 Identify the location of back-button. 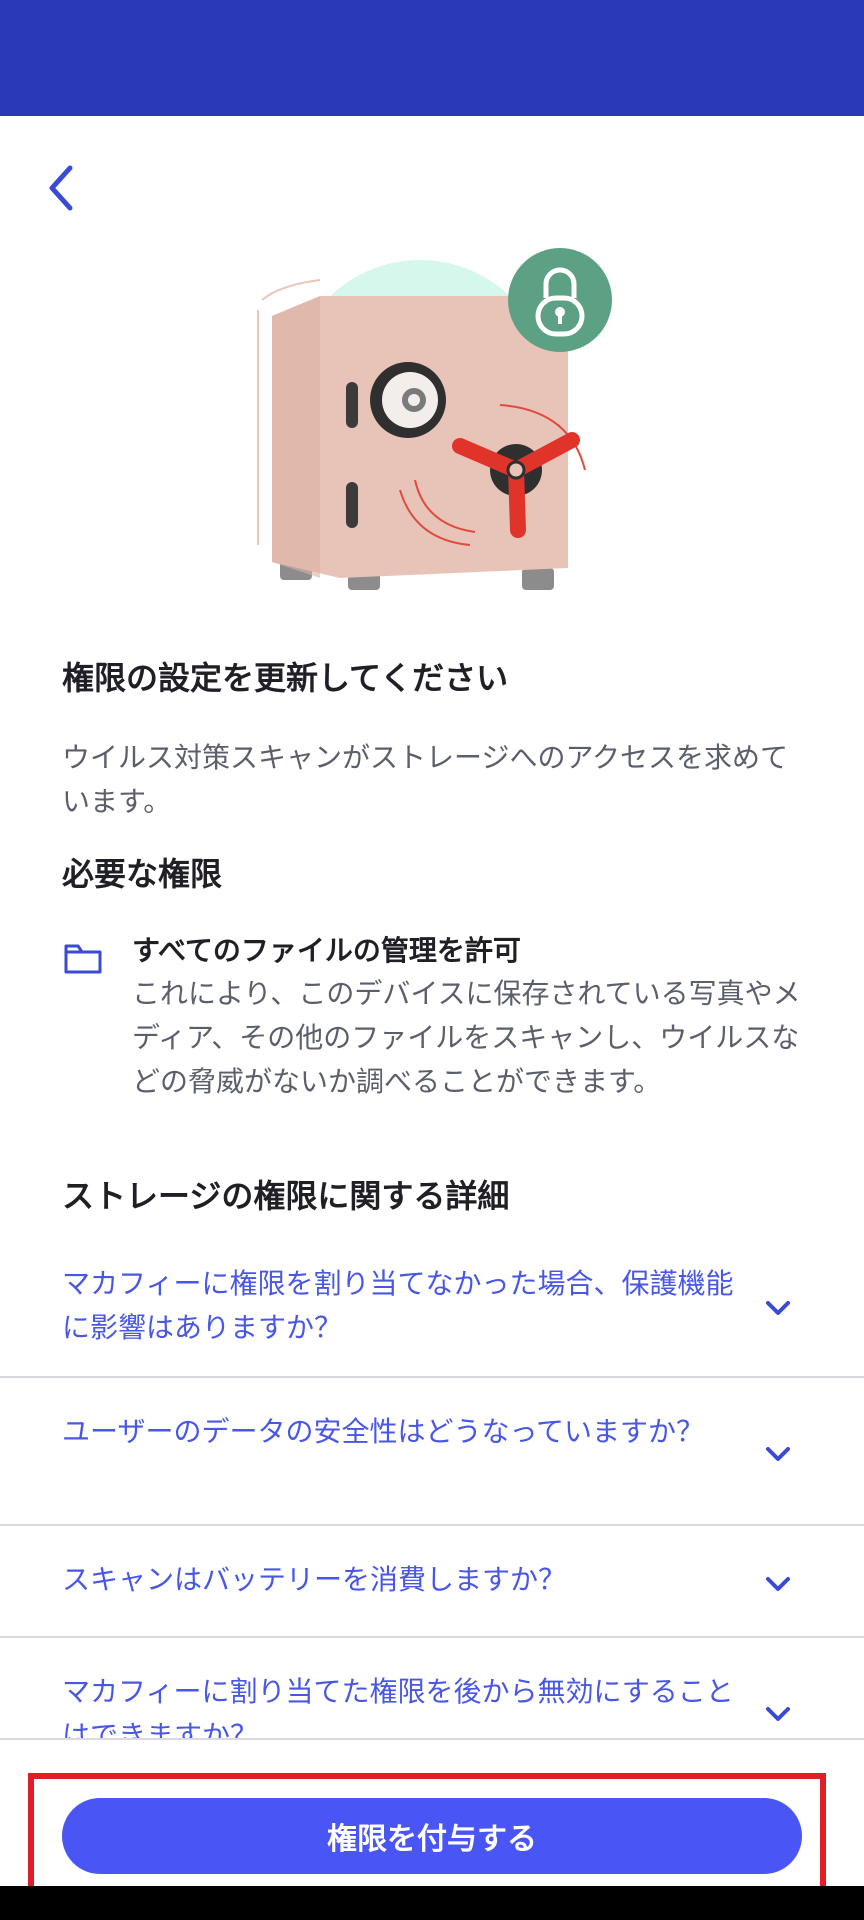
(61, 188).